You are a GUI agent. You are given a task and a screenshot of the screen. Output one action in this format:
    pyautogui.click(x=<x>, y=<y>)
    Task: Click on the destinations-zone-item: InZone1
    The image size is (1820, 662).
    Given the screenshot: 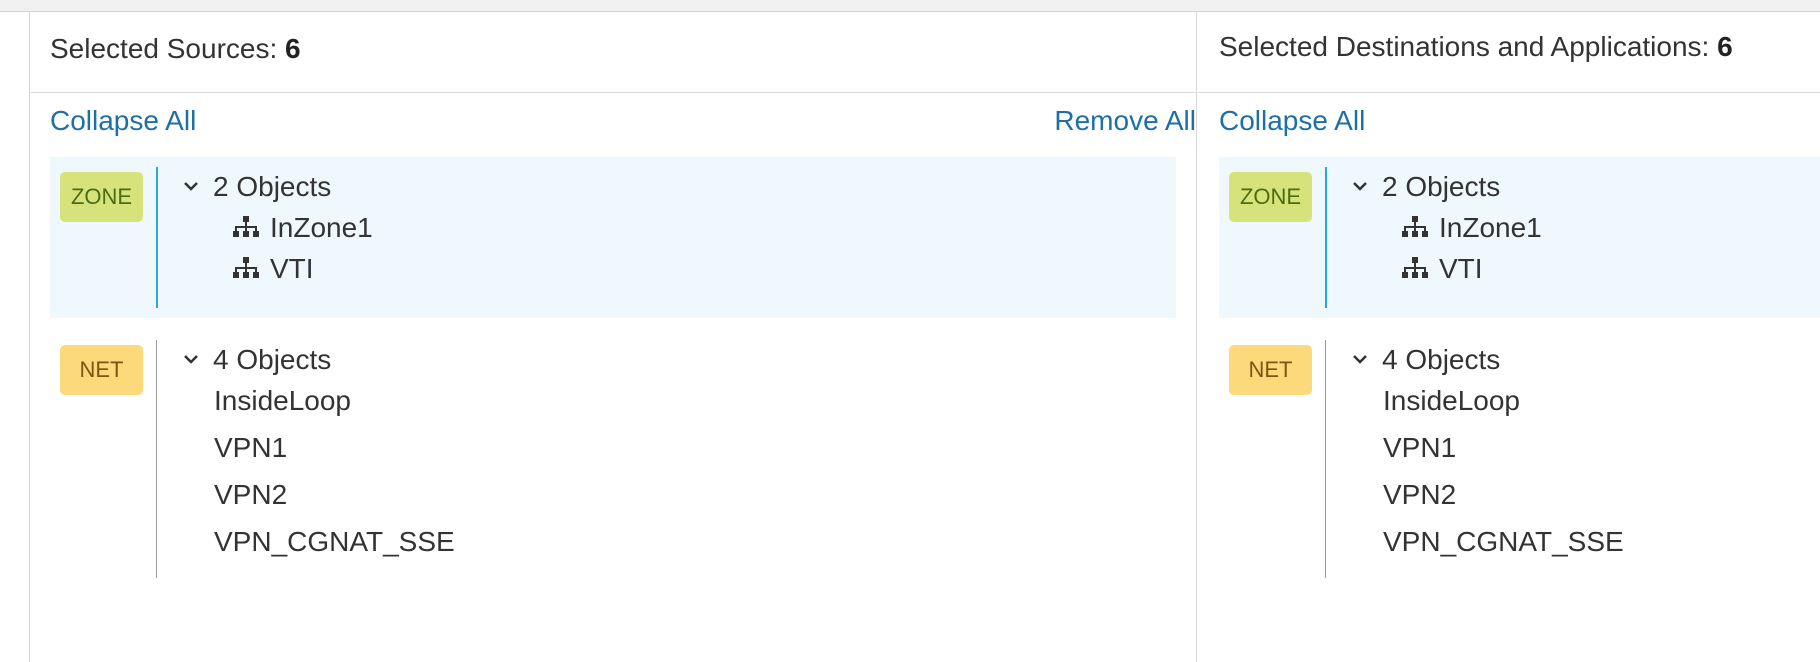 What is the action you would take?
    pyautogui.click(x=1471, y=228)
    